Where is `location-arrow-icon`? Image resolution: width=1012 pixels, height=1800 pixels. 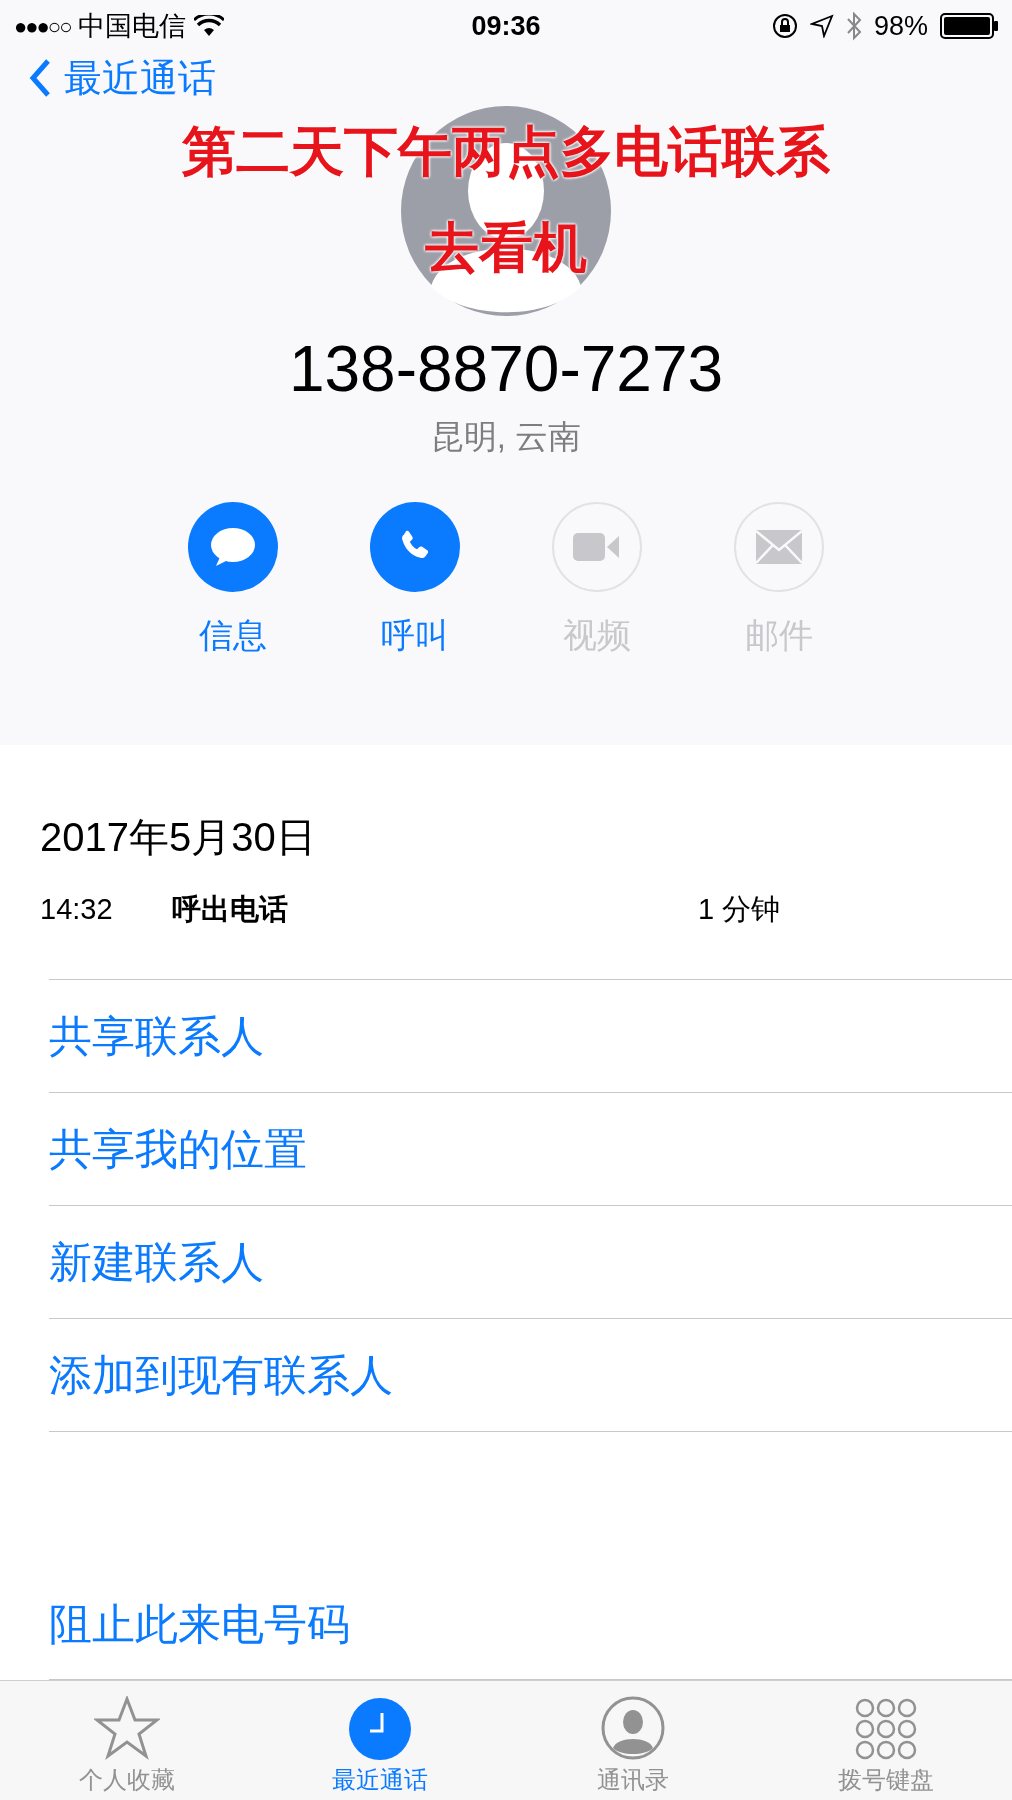 location-arrow-icon is located at coordinates (821, 26).